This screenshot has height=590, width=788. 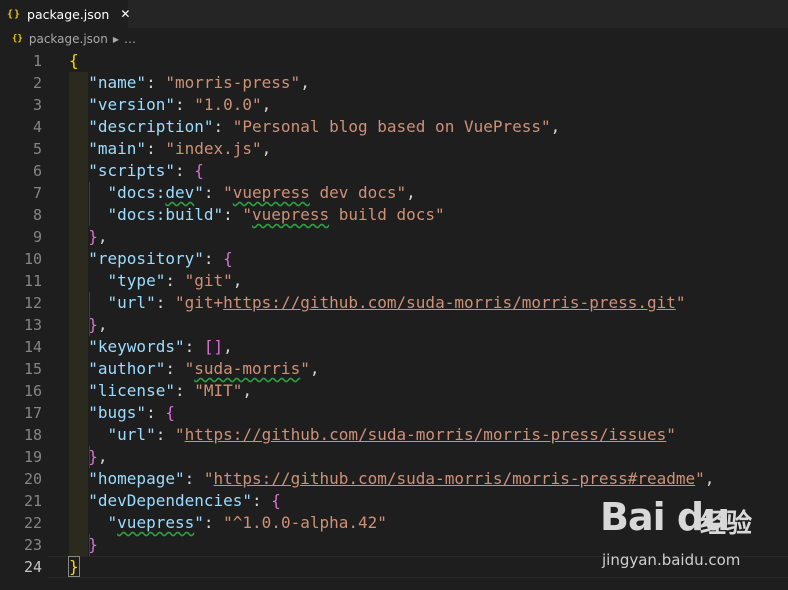 I want to click on line-number: 9, so click(x=37, y=237).